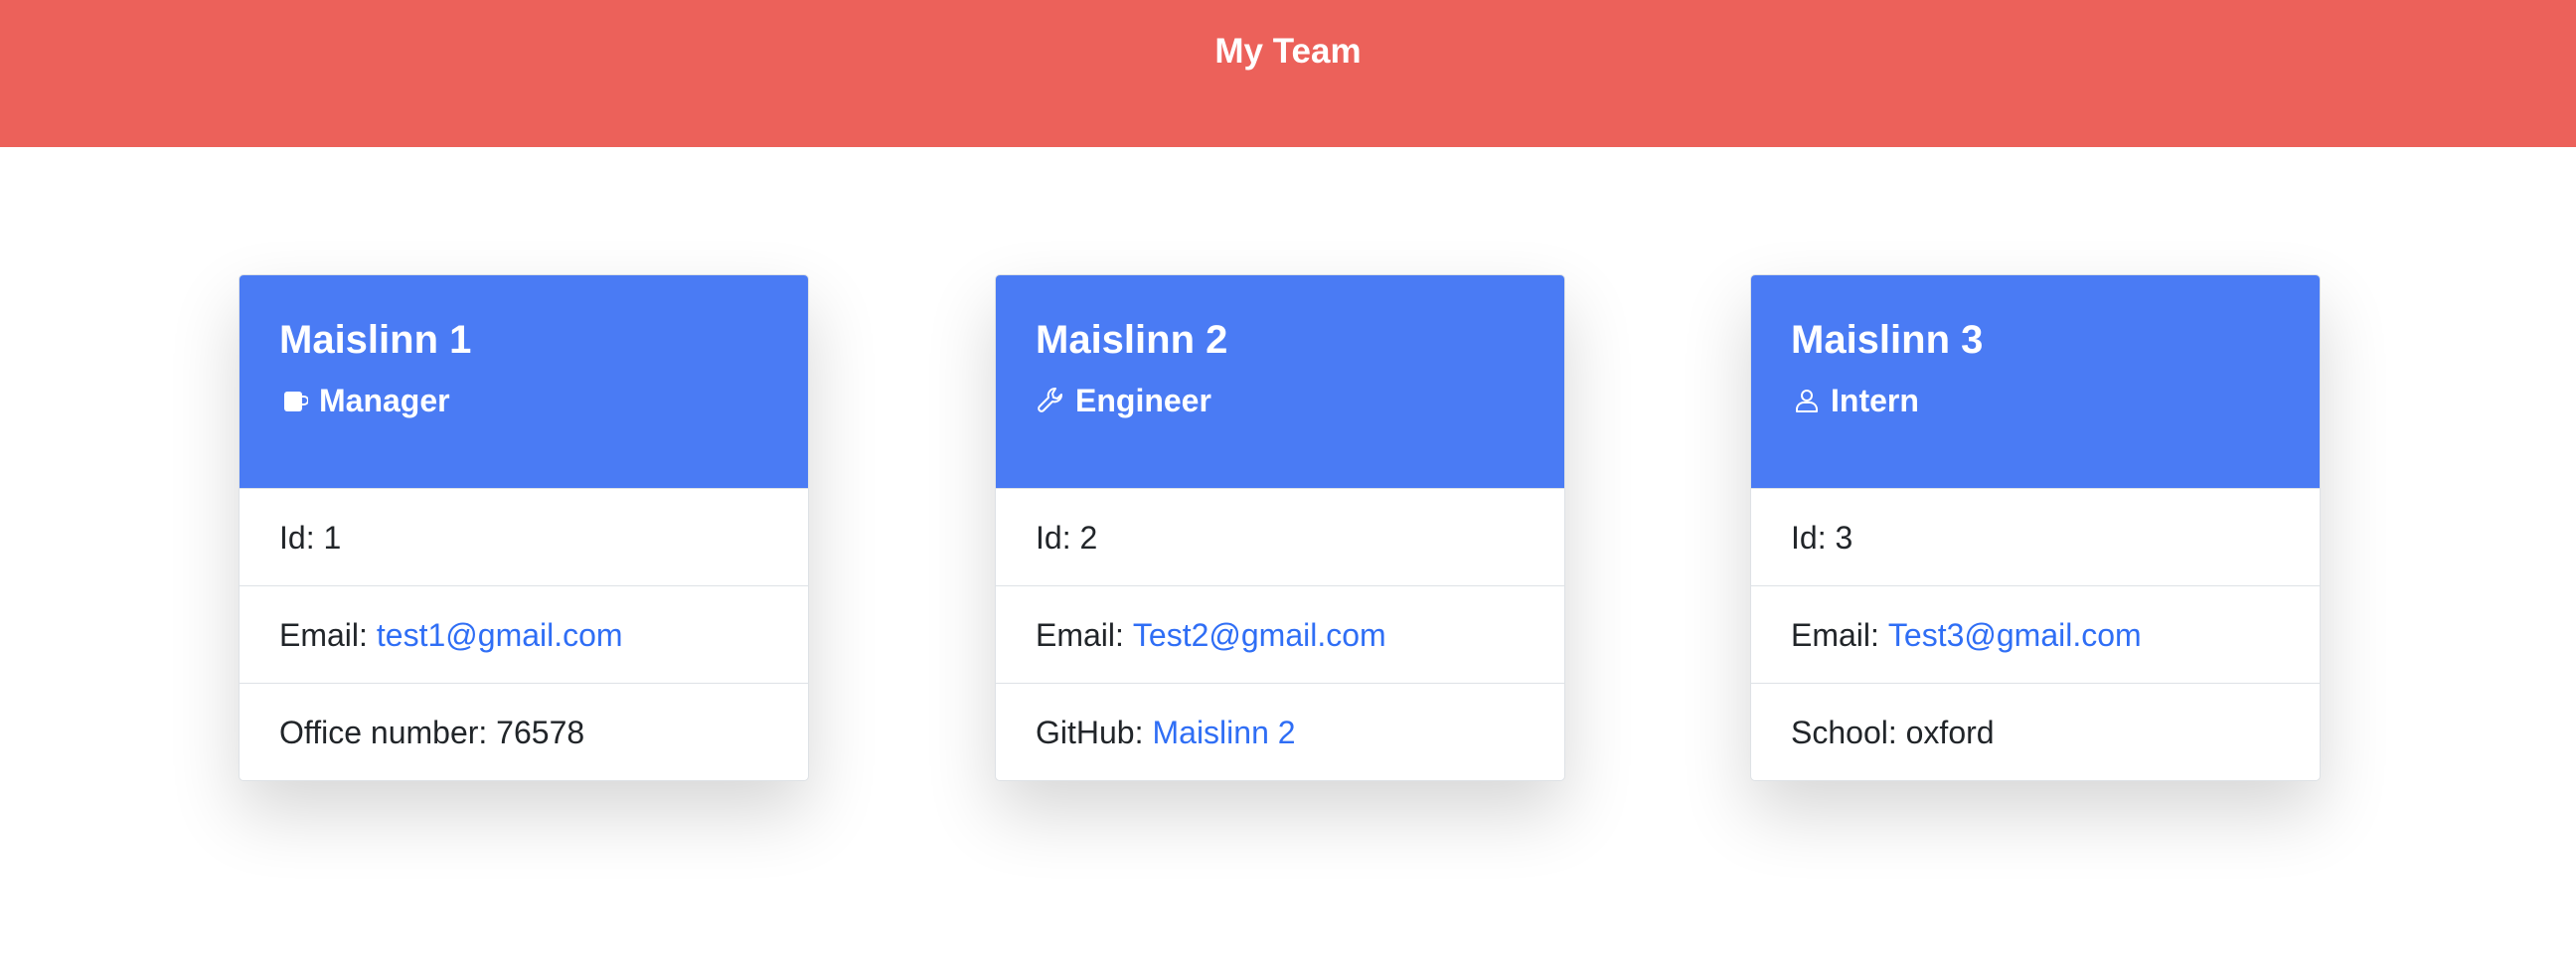 This screenshot has width=2576, height=964. What do you see at coordinates (1887, 340) in the screenshot?
I see `employee-name: Maislinn 3` at bounding box center [1887, 340].